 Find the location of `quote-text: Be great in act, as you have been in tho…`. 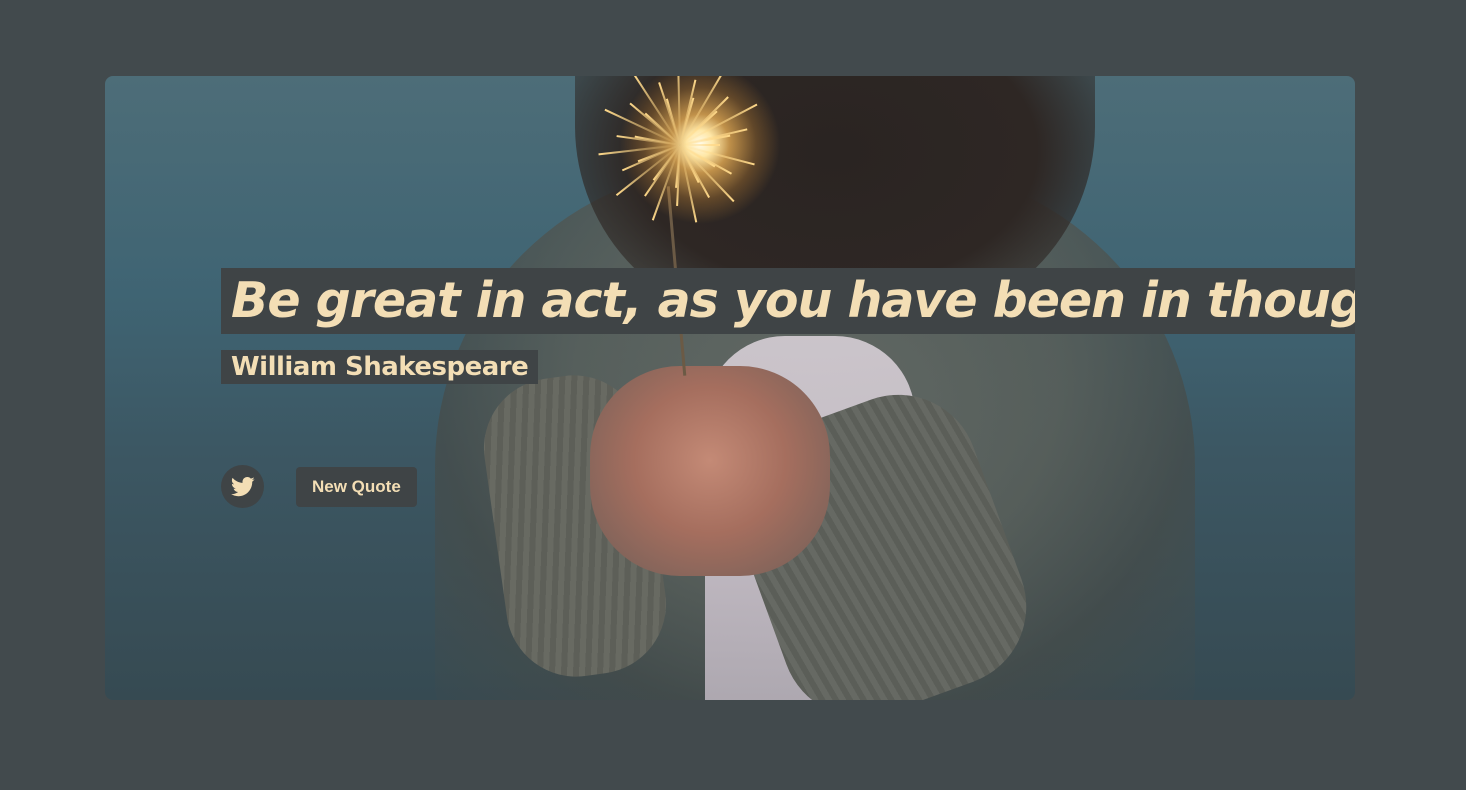

quote-text: Be great in act, as you have been in tho… is located at coordinates (788, 301).